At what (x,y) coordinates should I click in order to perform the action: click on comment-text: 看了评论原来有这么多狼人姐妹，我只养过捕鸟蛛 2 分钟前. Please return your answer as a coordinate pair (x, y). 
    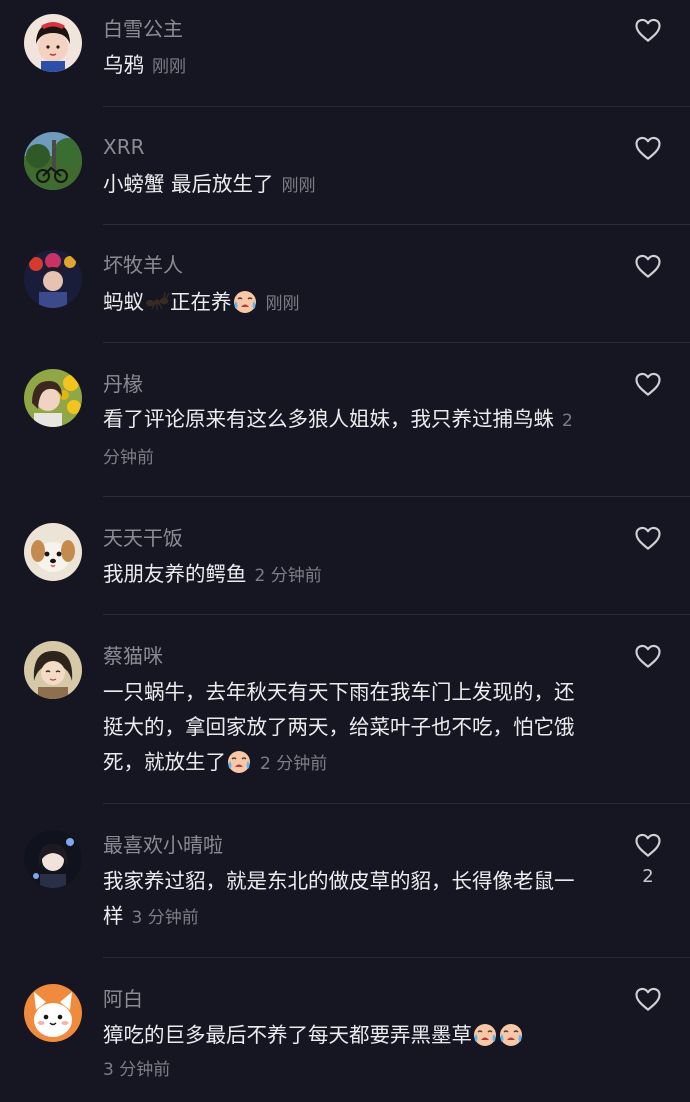
    Looking at the image, I should click on (348, 439).